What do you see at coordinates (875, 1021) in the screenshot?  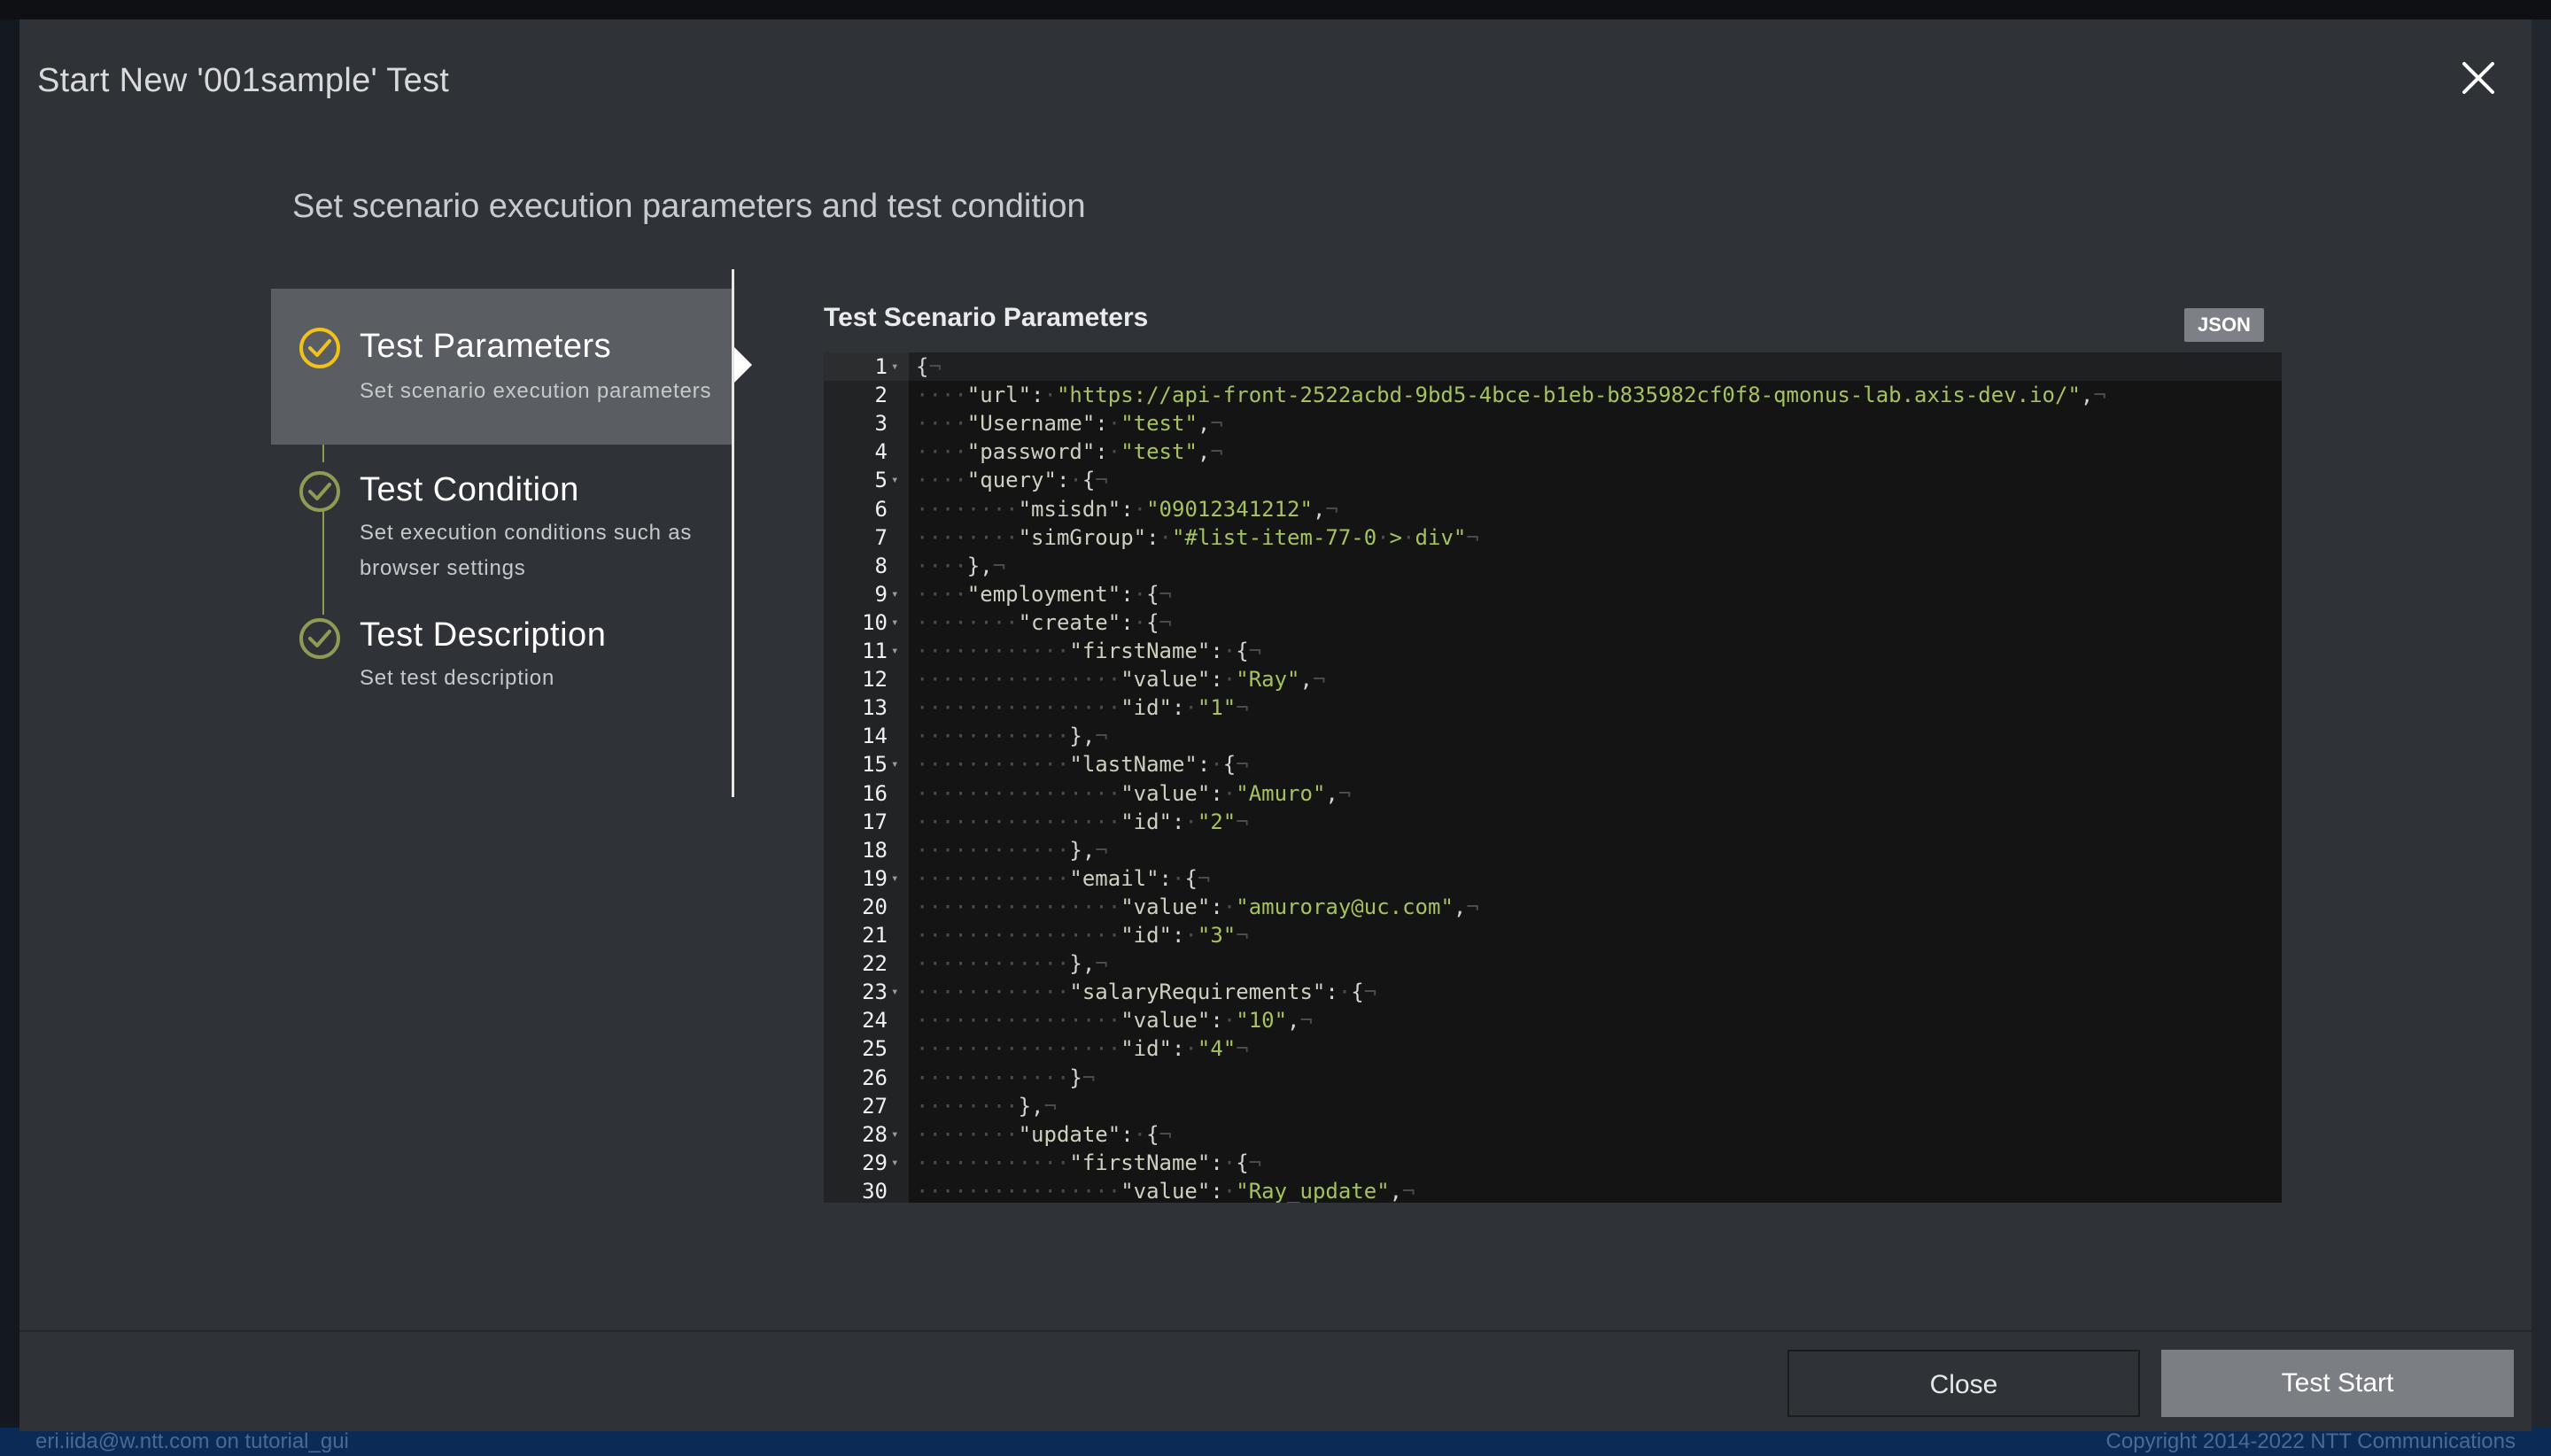 I see `line-number: 24` at bounding box center [875, 1021].